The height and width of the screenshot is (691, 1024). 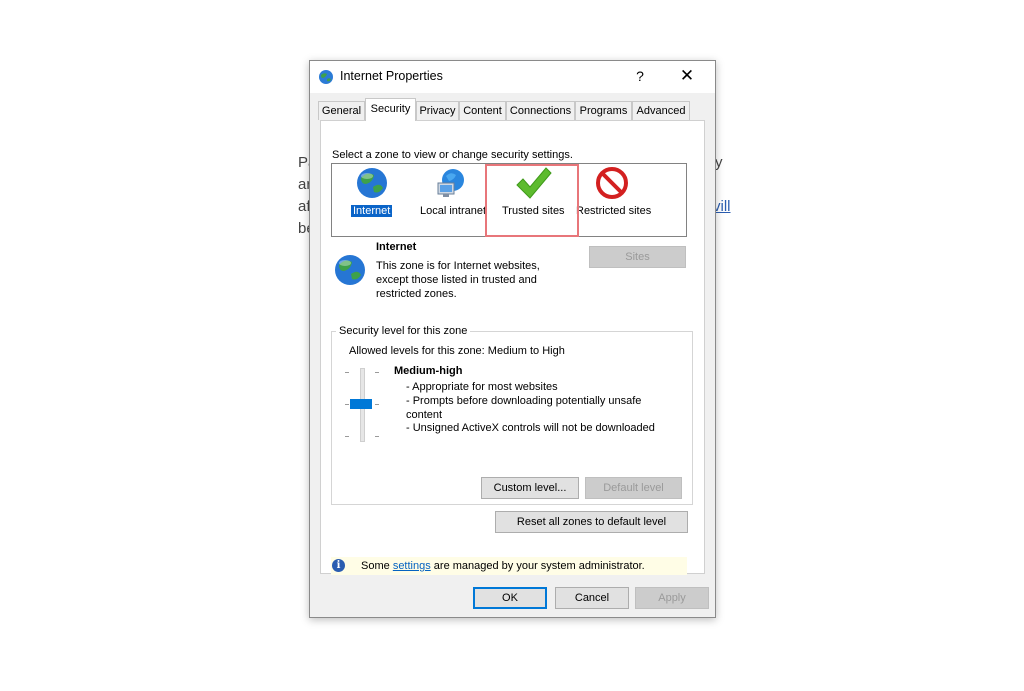 What do you see at coordinates (592, 598) in the screenshot?
I see `cancel-button: Cancel` at bounding box center [592, 598].